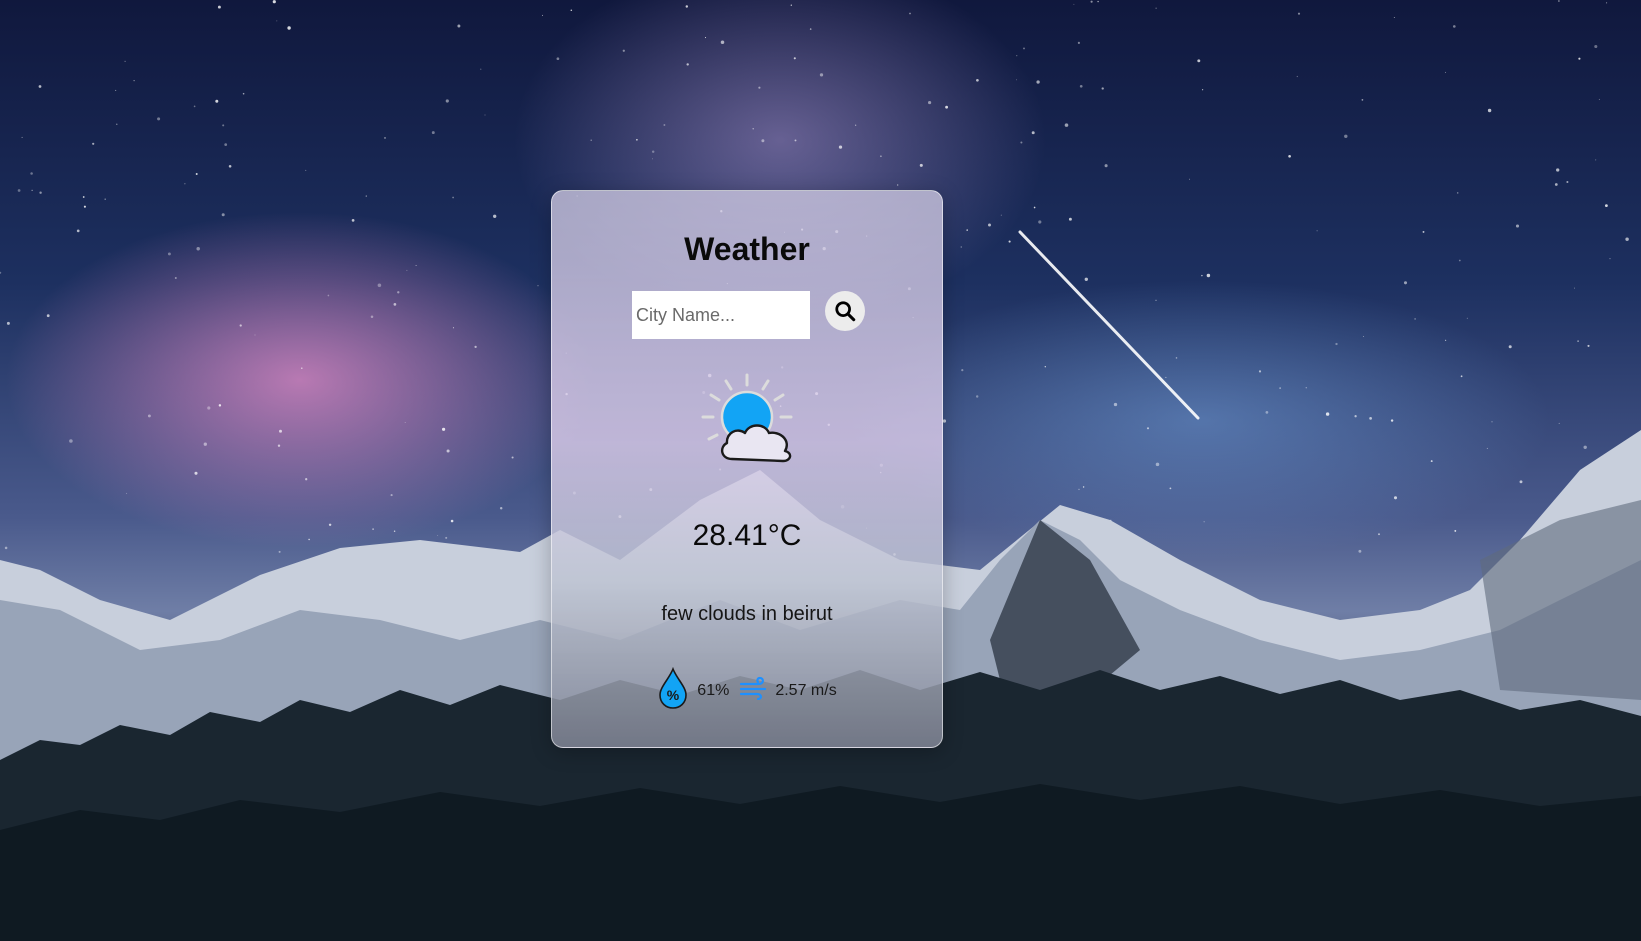  I want to click on humidity-value: 61%, so click(713, 690).